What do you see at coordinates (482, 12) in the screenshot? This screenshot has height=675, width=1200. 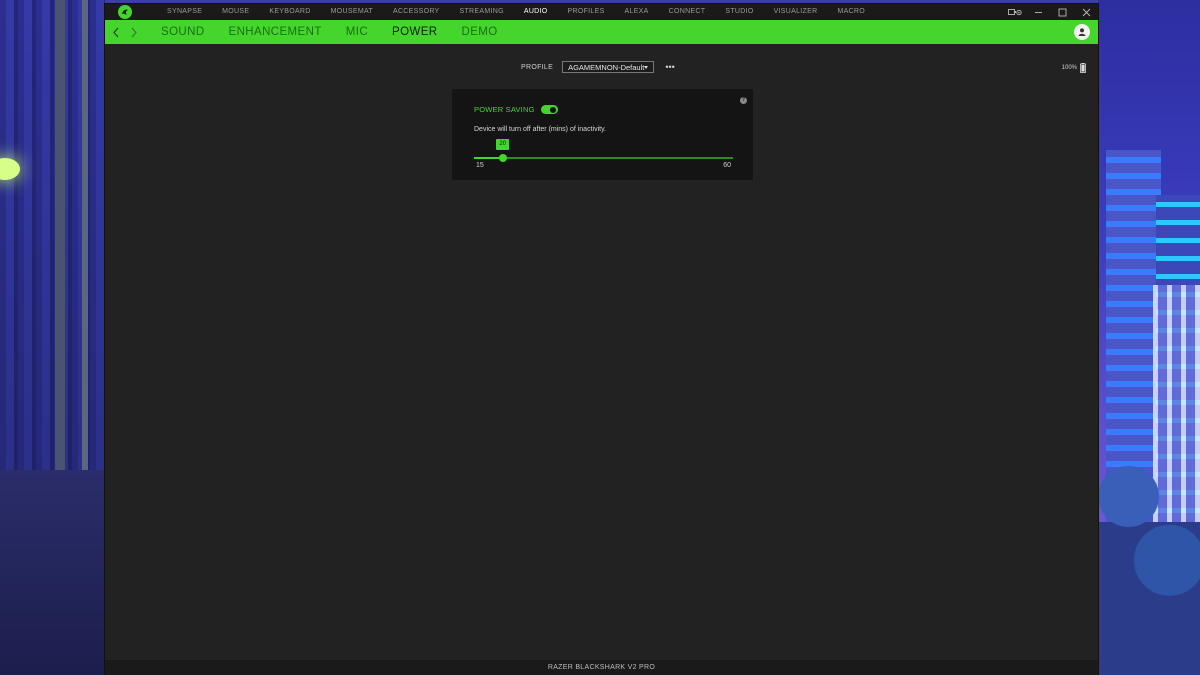 I see `topnav-item-streaming: STREAMING` at bounding box center [482, 12].